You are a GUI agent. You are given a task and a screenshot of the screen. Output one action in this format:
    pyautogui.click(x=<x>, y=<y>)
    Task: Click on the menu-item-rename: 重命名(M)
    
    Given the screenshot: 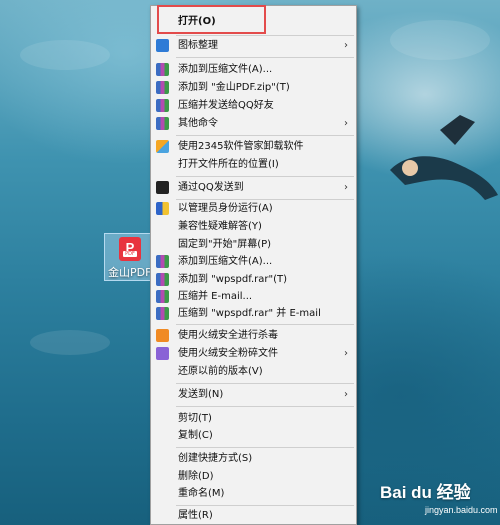 What is the action you would take?
    pyautogui.click(x=253, y=493)
    